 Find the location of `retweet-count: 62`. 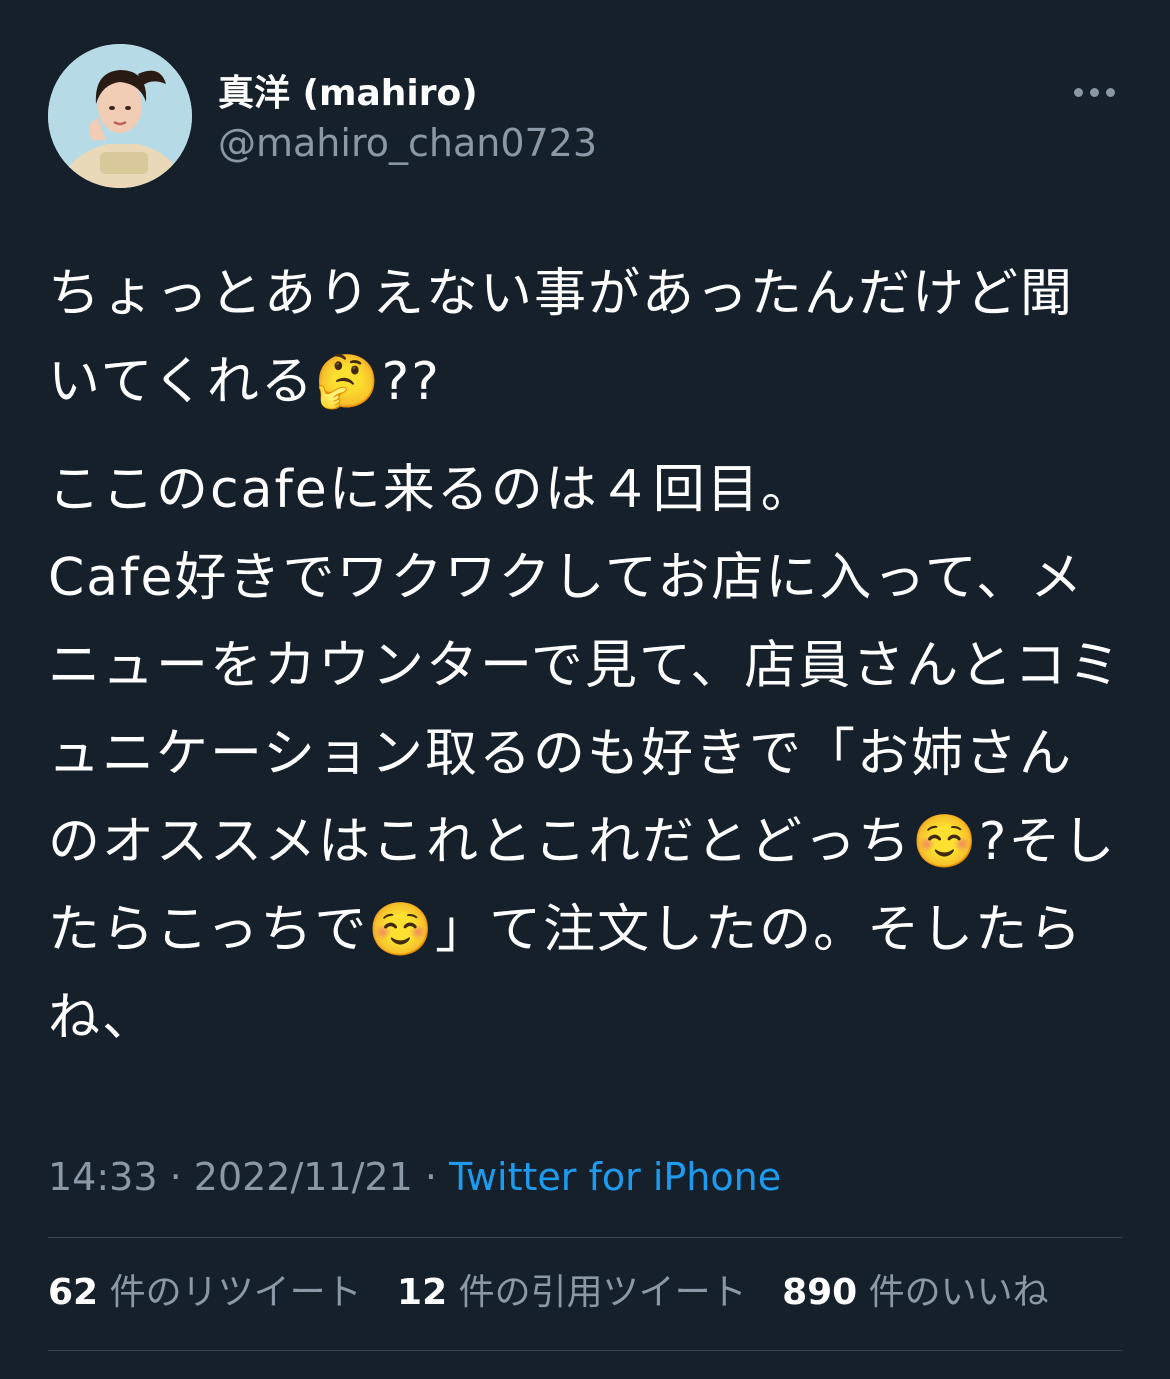

retweet-count: 62 is located at coordinates (73, 1292).